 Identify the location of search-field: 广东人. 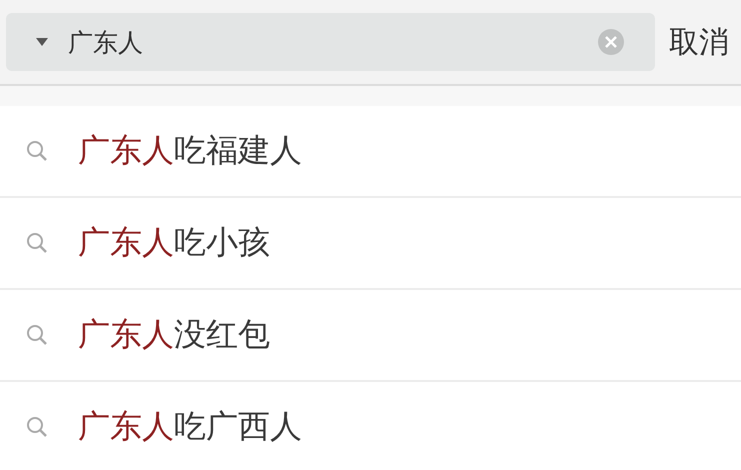
(330, 42).